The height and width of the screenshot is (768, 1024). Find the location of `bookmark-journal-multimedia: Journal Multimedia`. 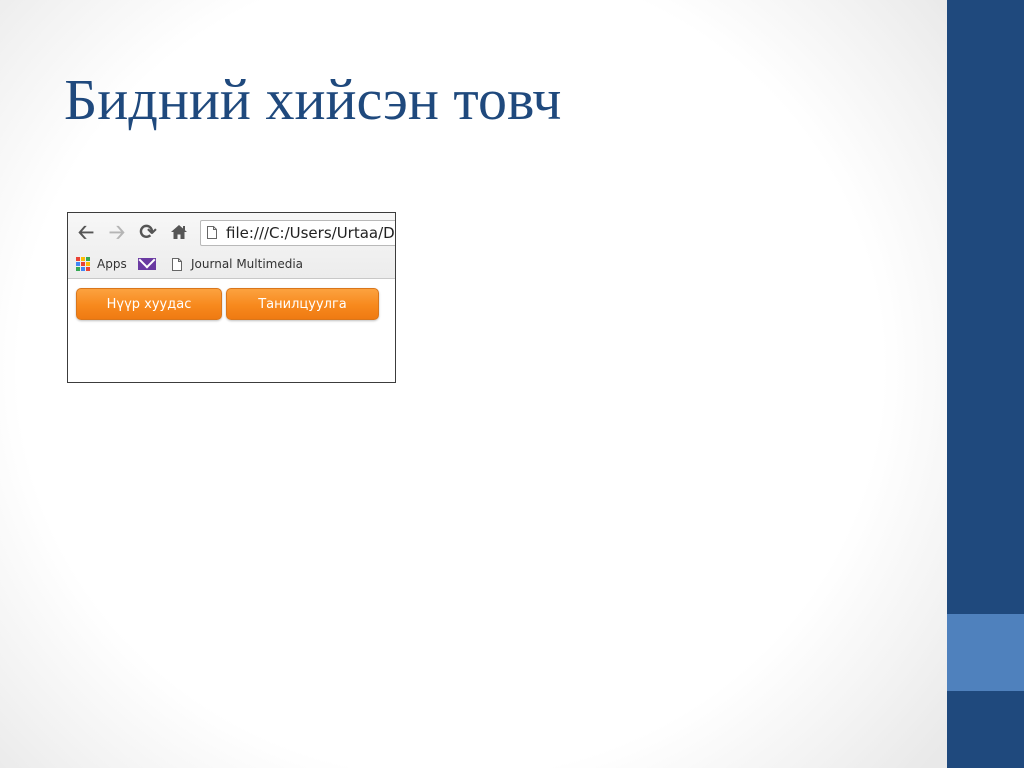

bookmark-journal-multimedia: Journal Multimedia is located at coordinates (237, 264).